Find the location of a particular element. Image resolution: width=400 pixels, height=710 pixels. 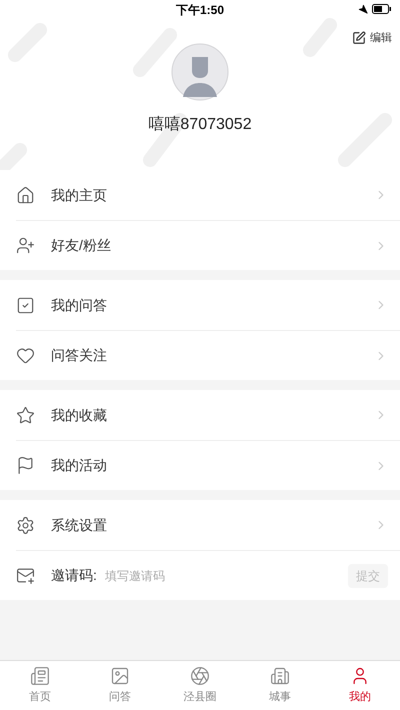

invite-code-field: 填写邀请码 is located at coordinates (226, 575).